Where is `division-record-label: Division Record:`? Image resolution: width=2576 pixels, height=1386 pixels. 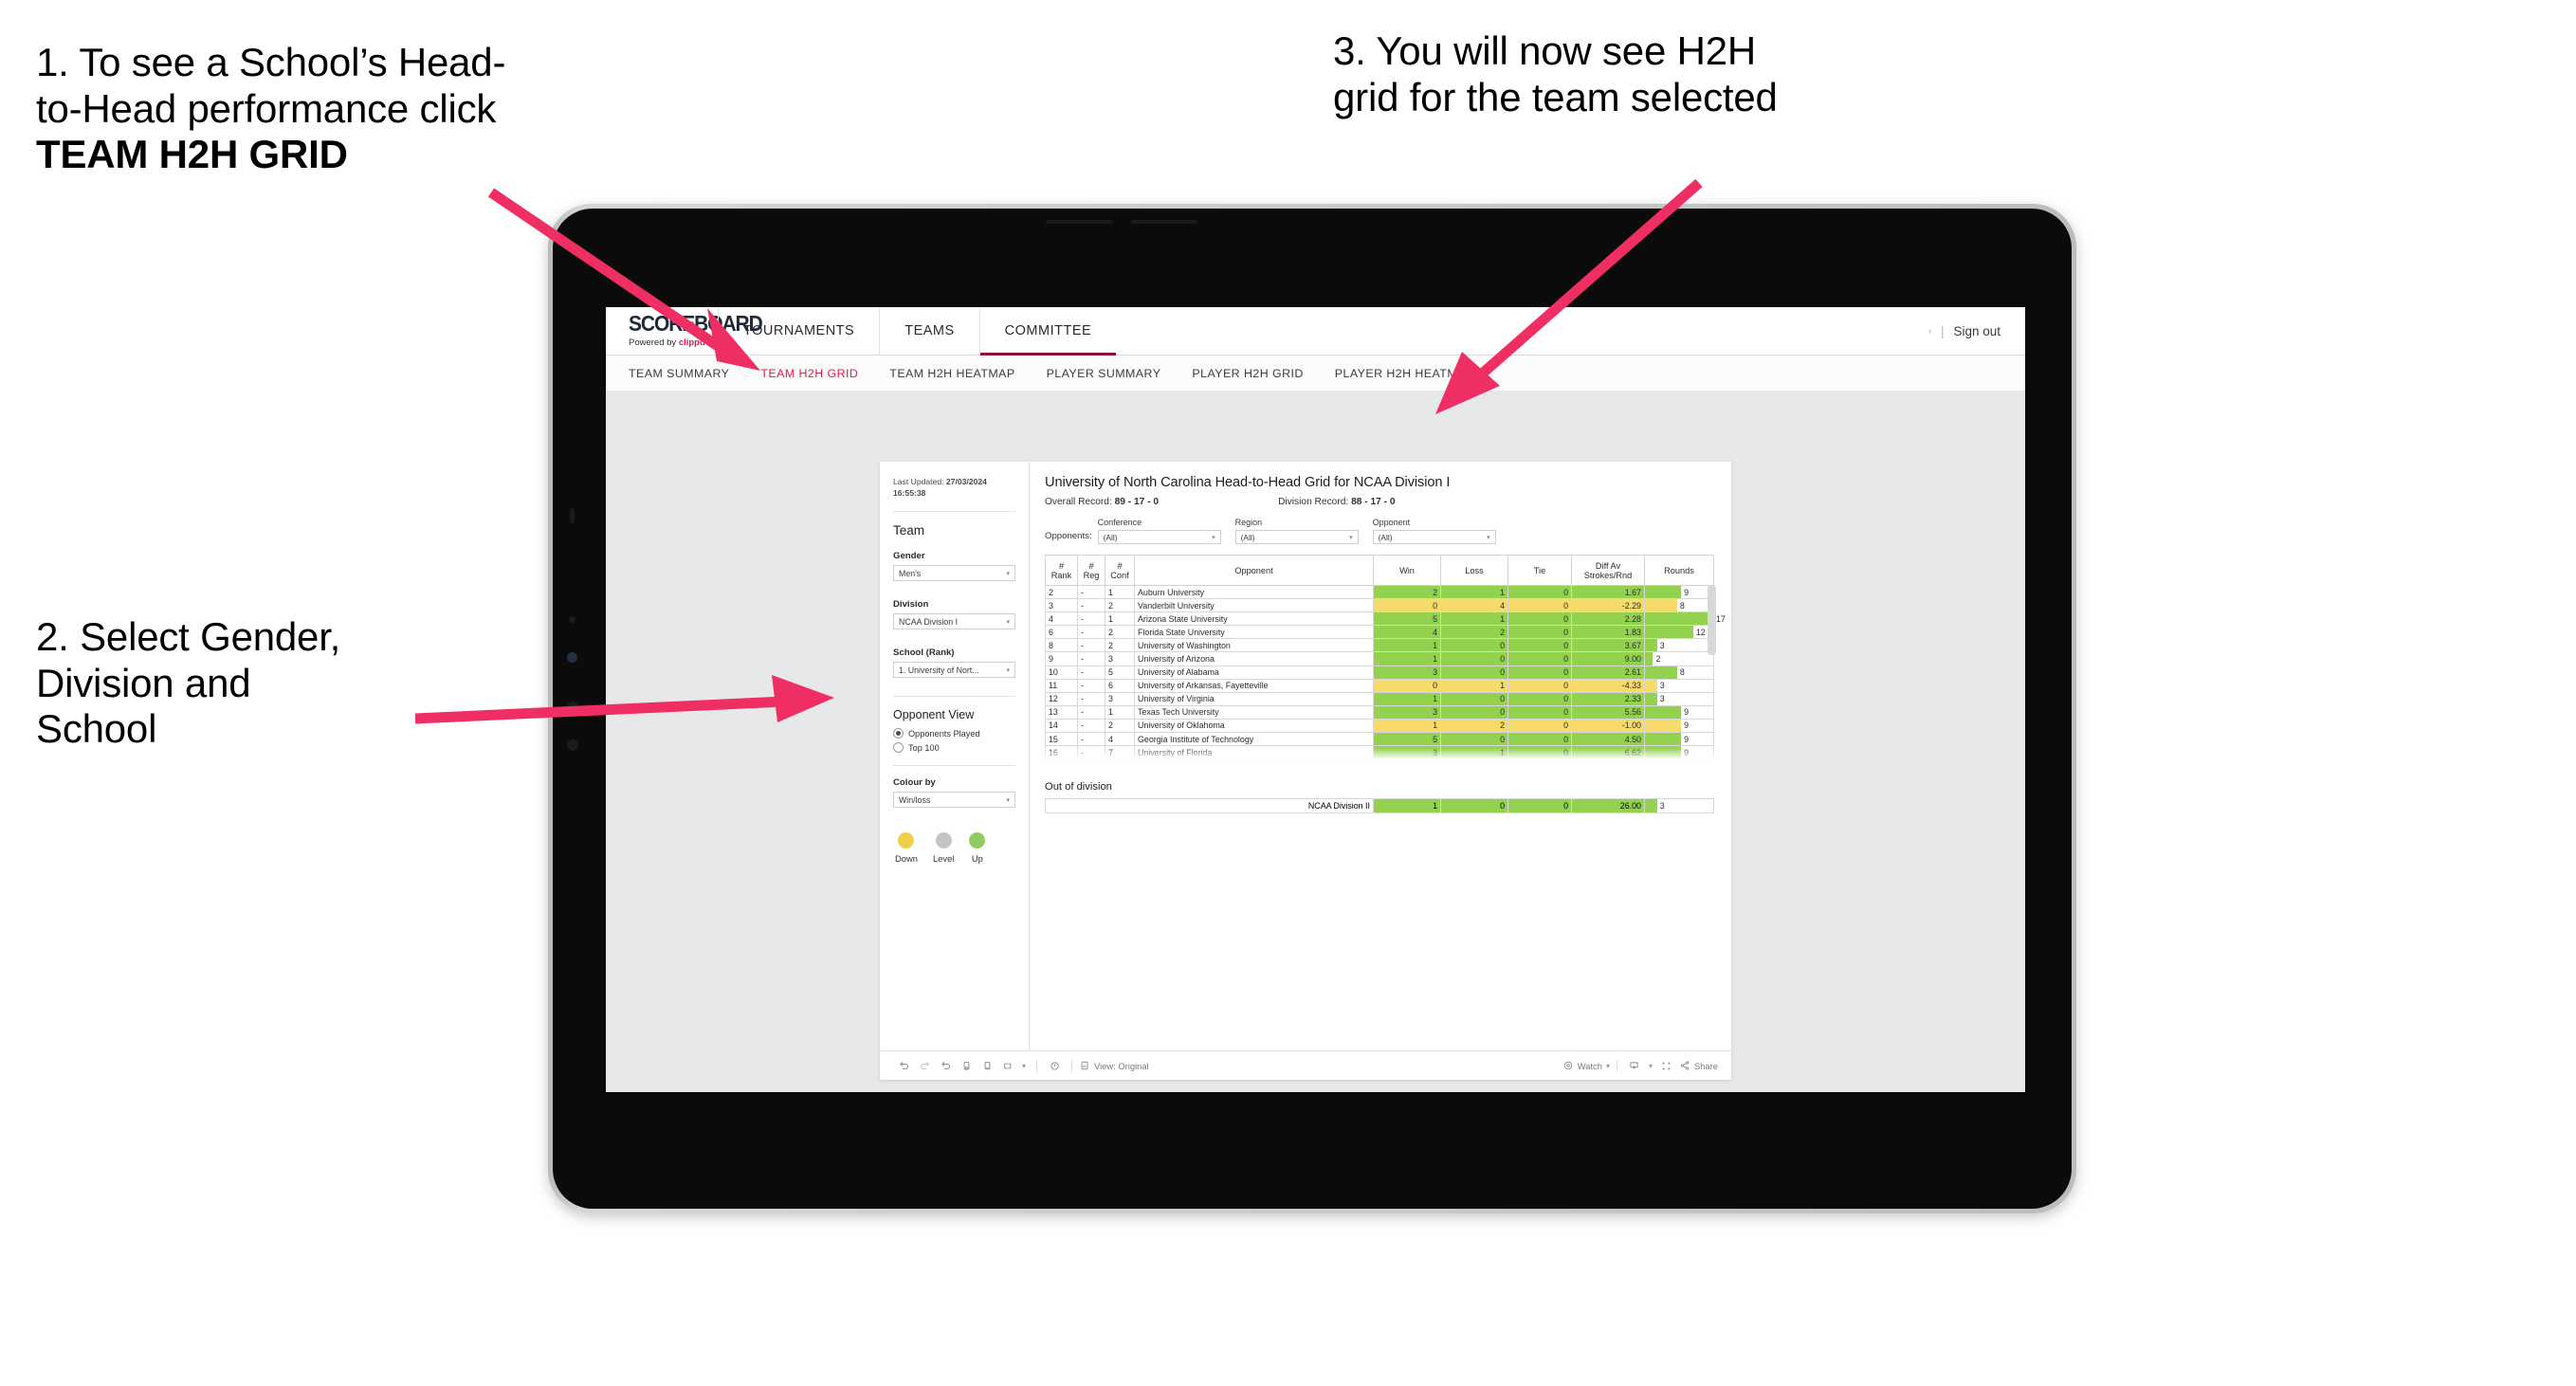
division-record-label: Division Record: is located at coordinates (1313, 502).